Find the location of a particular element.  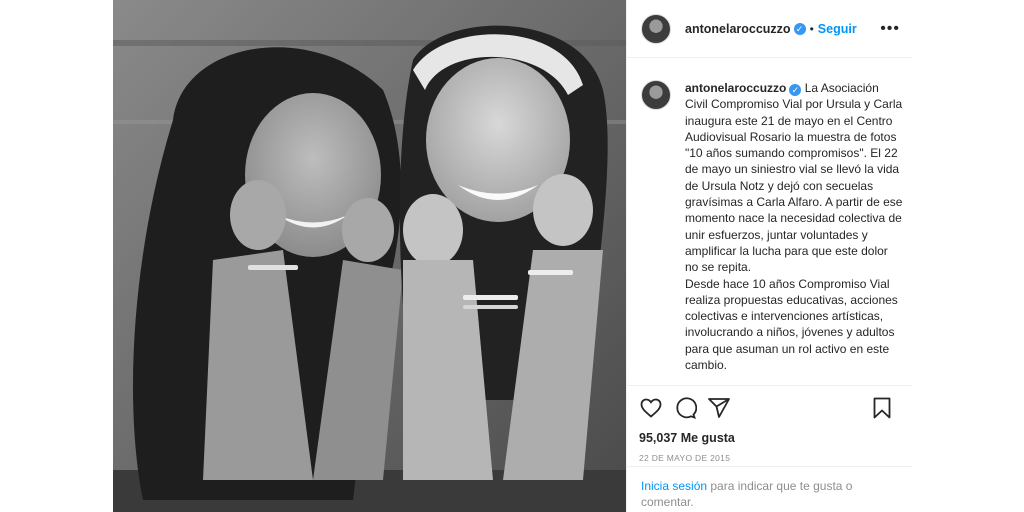

caption-verified-badge-icon: ✓ is located at coordinates (795, 90).